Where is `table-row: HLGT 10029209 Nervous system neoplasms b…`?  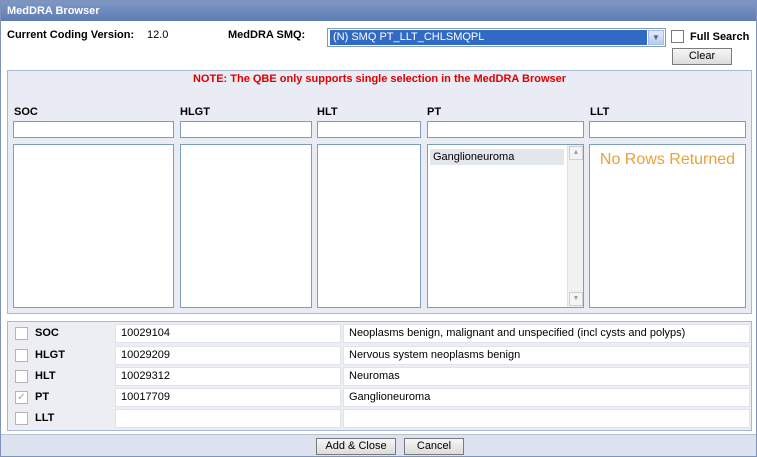 table-row: HLGT 10029209 Nervous system neoplasms b… is located at coordinates (381, 355).